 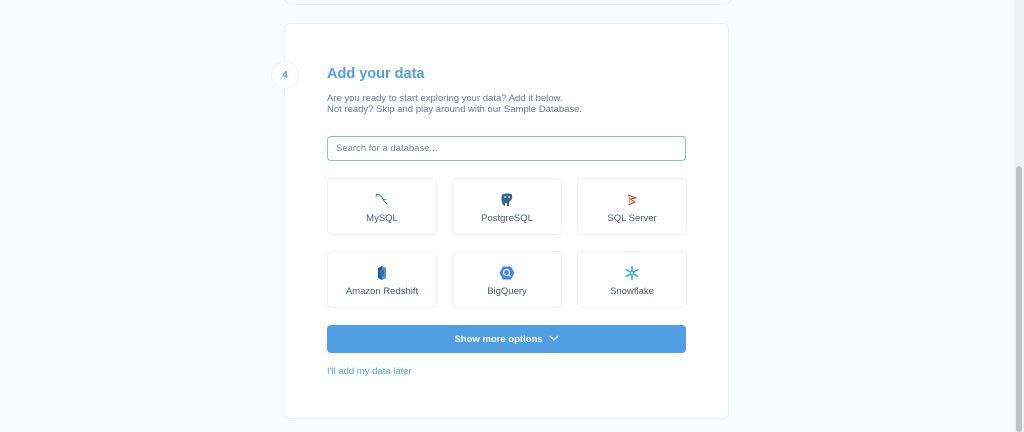 I want to click on sql-server-icon, so click(x=632, y=200).